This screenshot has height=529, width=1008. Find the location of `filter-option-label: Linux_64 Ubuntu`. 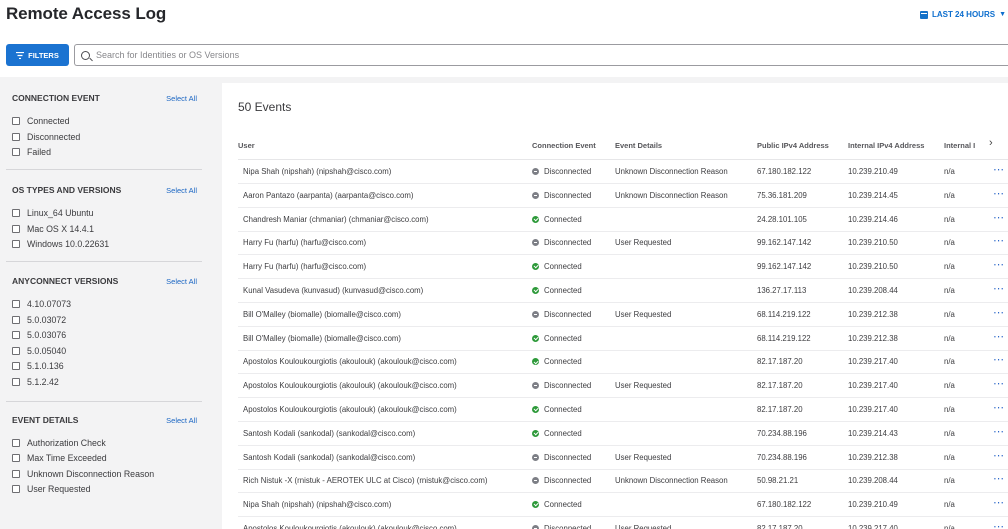

filter-option-label: Linux_64 Ubuntu is located at coordinates (60, 213).